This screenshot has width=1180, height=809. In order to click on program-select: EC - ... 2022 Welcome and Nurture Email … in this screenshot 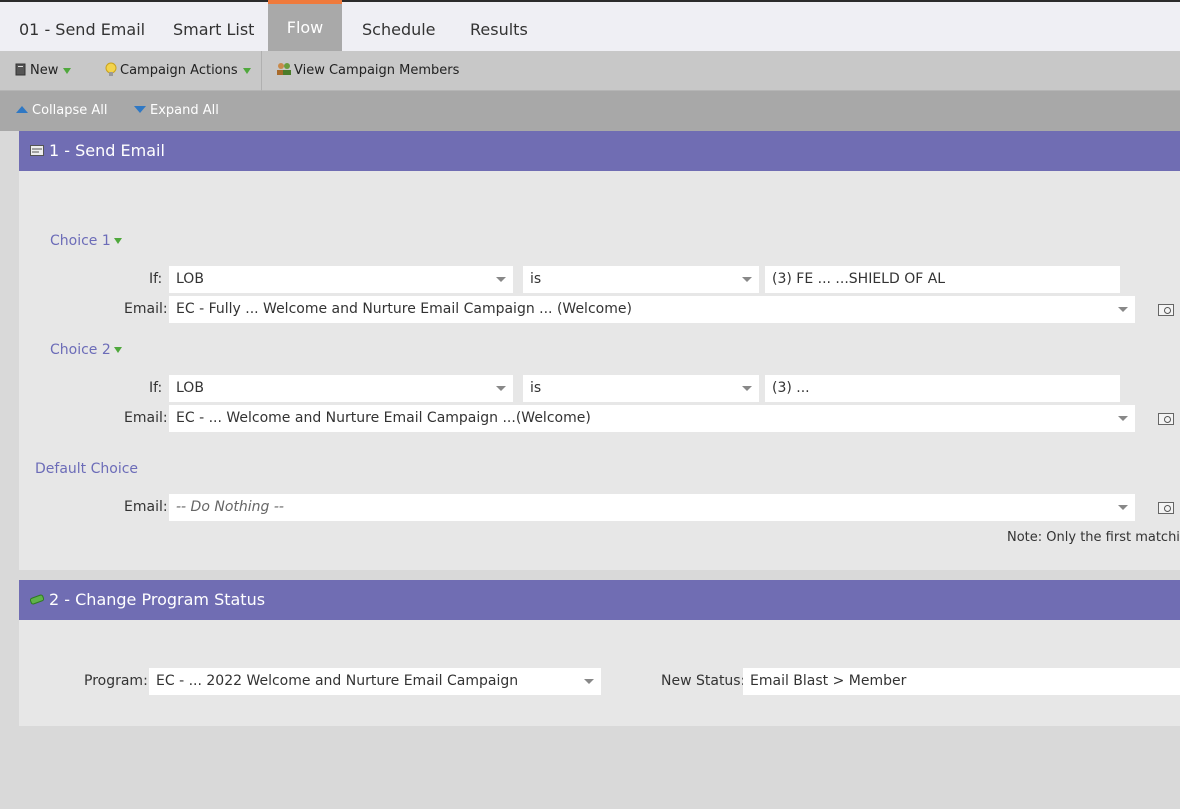, I will do `click(375, 681)`.